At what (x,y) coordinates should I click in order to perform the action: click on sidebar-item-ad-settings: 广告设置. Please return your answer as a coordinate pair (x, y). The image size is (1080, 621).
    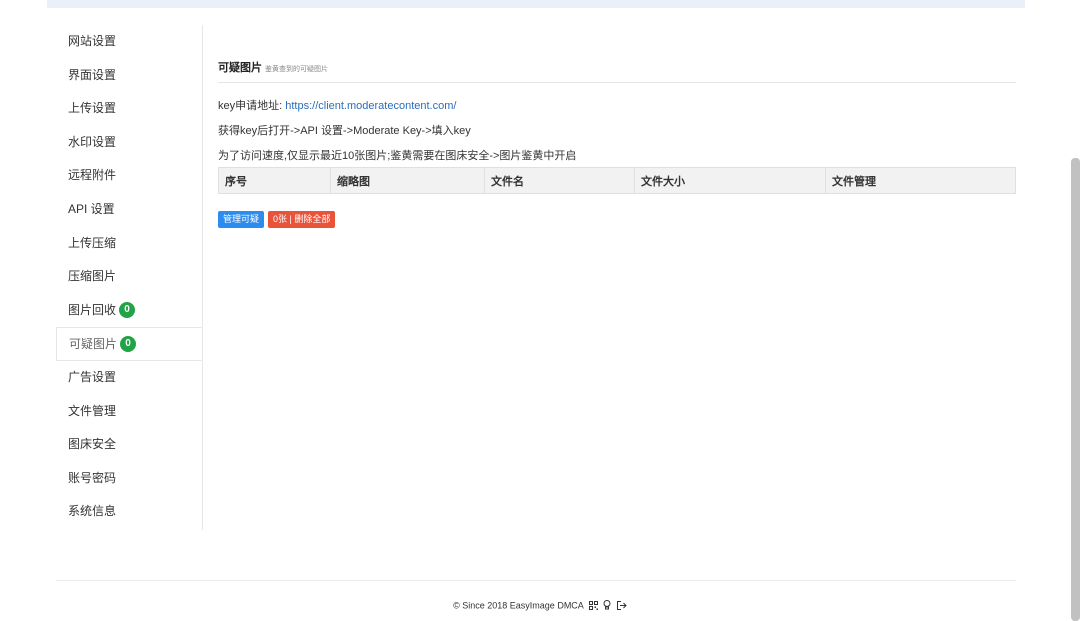
    Looking at the image, I should click on (129, 378).